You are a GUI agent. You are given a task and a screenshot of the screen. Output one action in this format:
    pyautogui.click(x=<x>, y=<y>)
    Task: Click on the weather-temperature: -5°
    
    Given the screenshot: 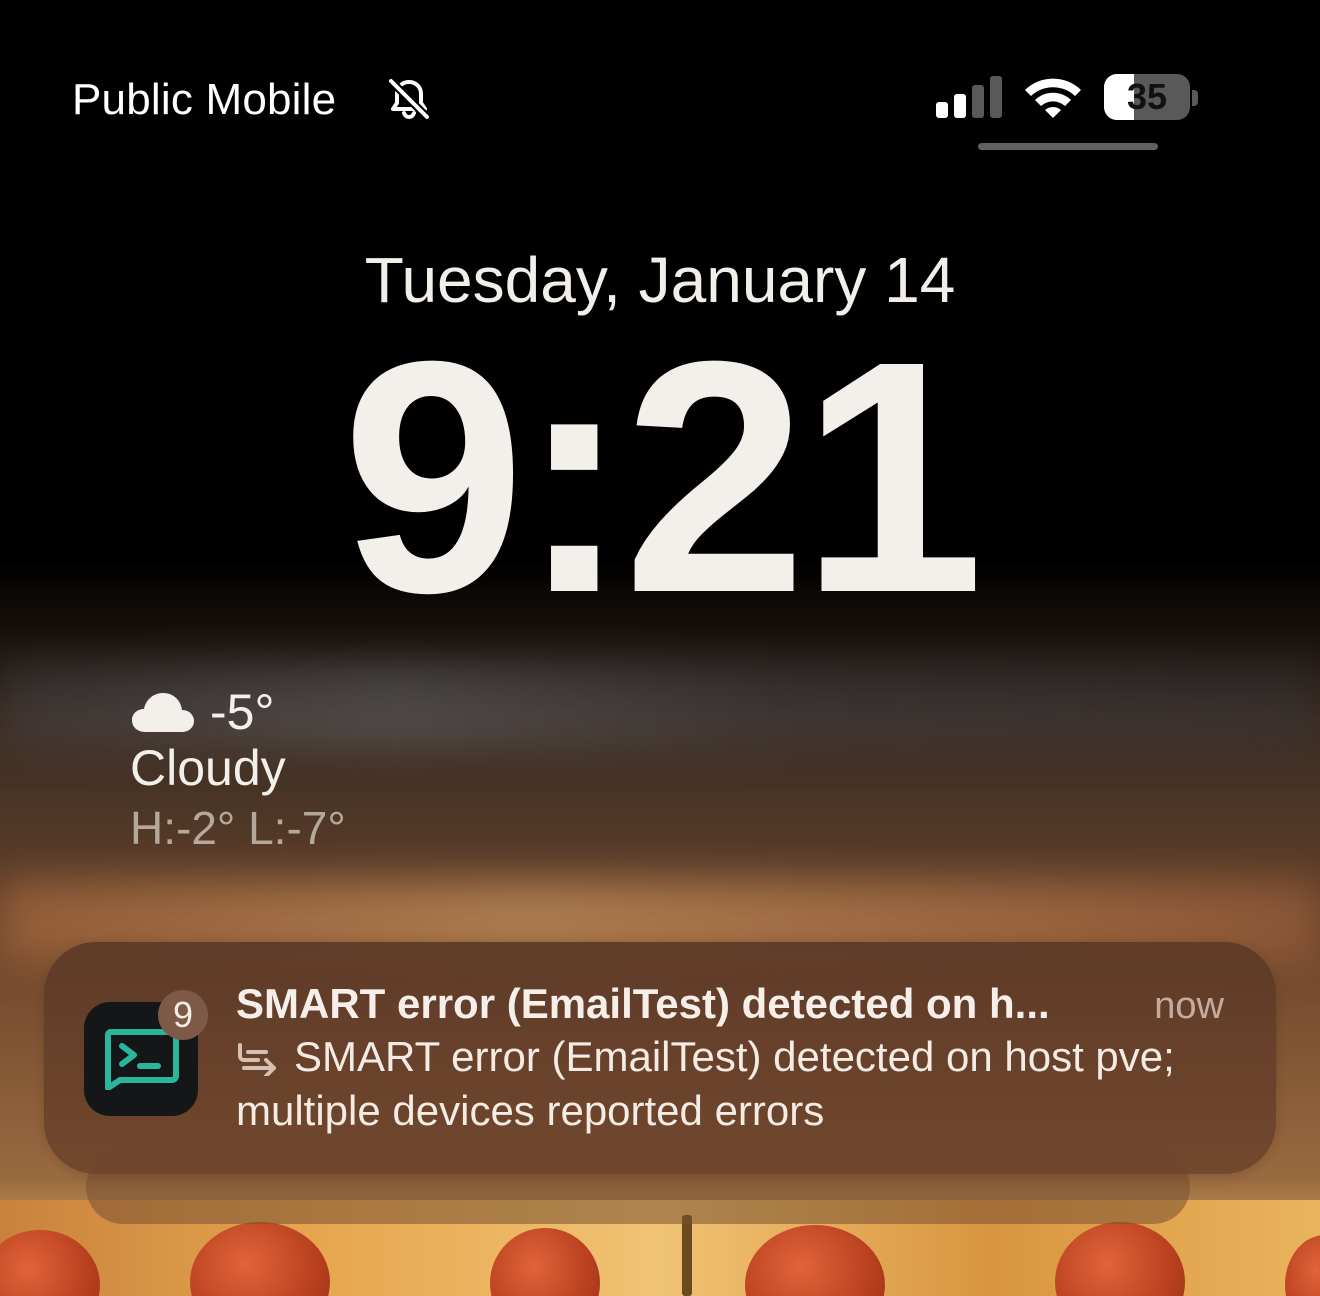 What is the action you would take?
    pyautogui.click(x=242, y=712)
    